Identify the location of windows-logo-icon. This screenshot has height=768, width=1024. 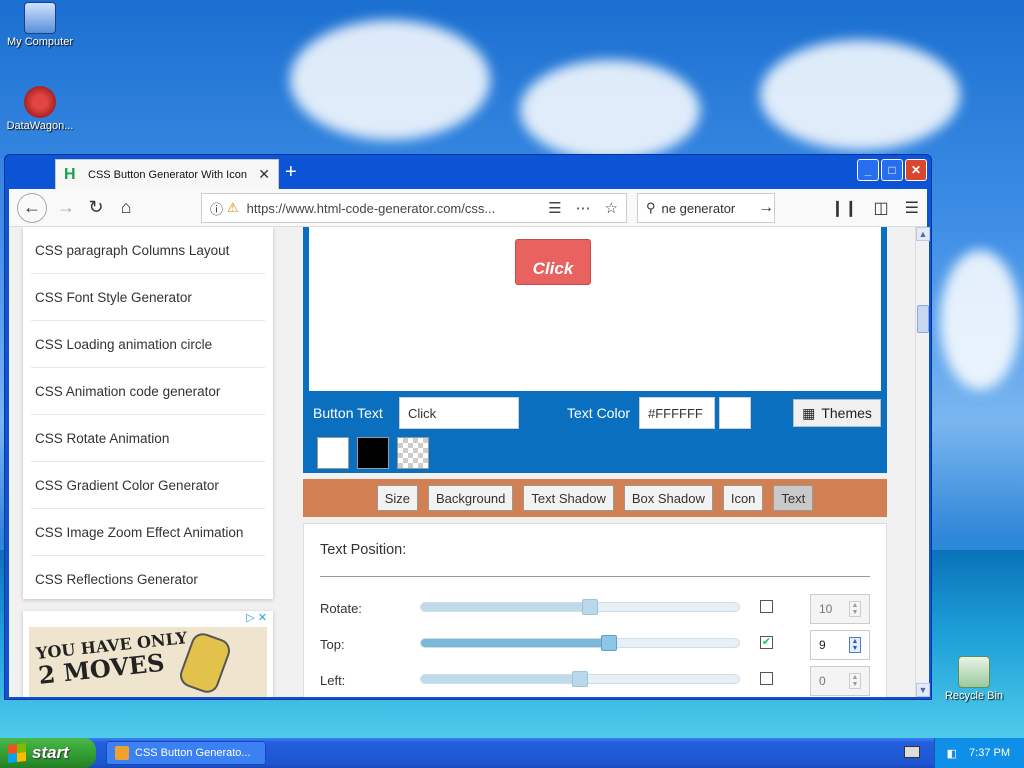
(17, 753).